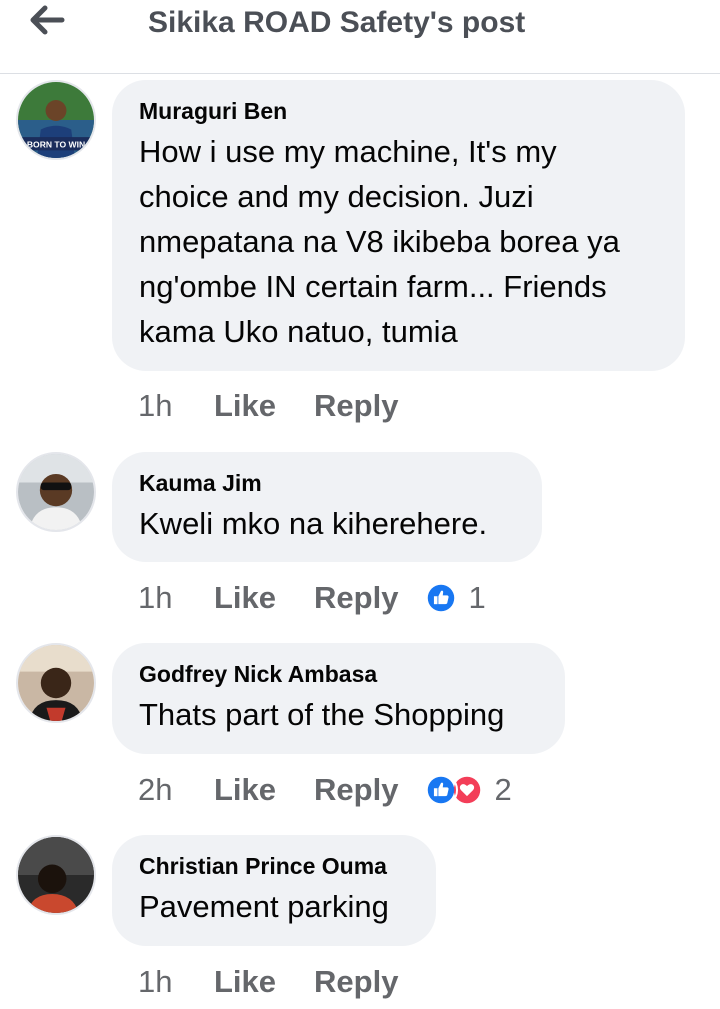  Describe the element at coordinates (477, 597) in the screenshot. I see `reaction-count: 1` at that location.